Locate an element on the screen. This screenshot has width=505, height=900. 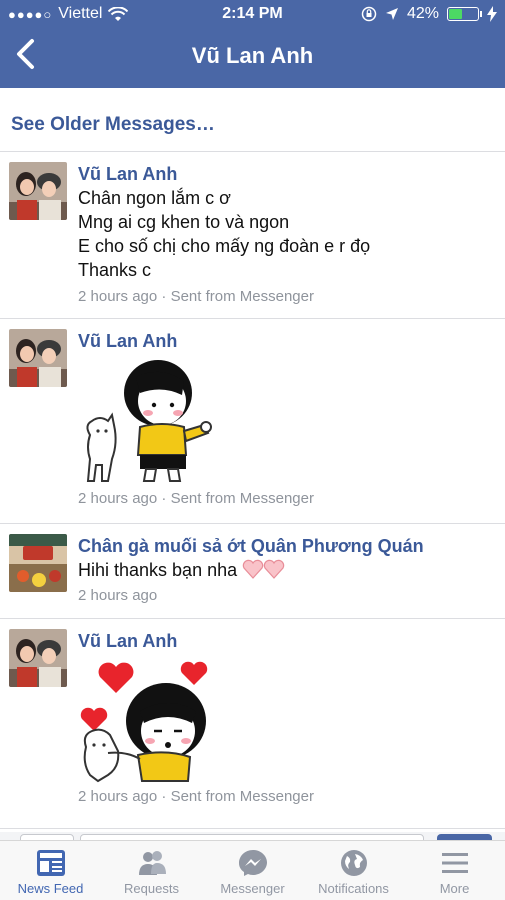
conversation-title: Vũ Lan Anh is located at coordinates (252, 55).